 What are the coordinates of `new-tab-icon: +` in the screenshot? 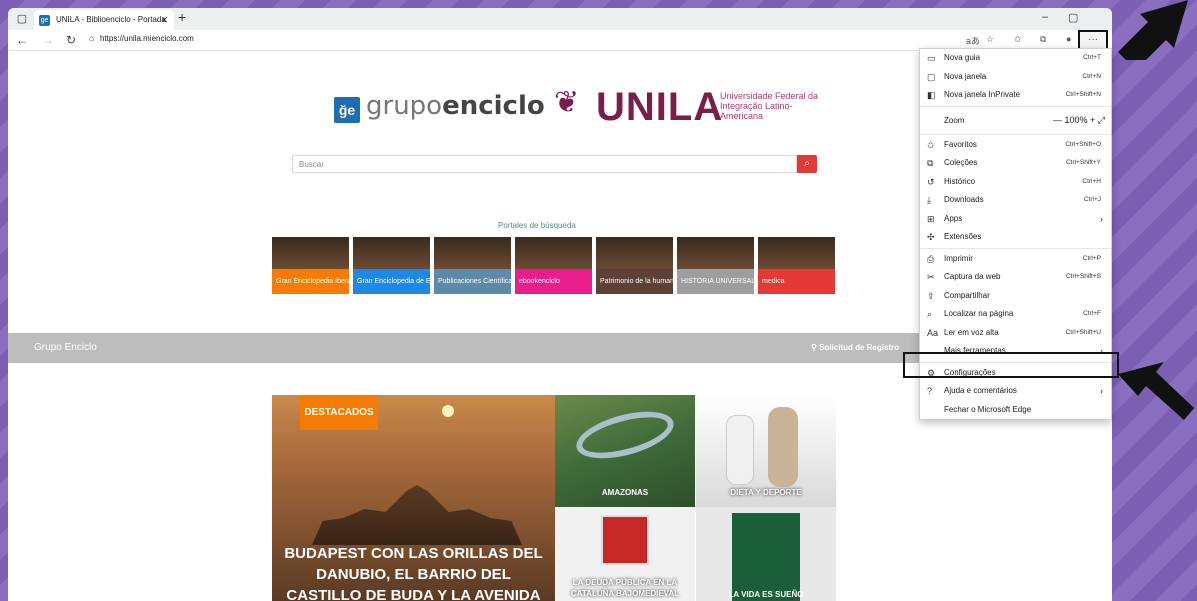 It's located at (182, 17).